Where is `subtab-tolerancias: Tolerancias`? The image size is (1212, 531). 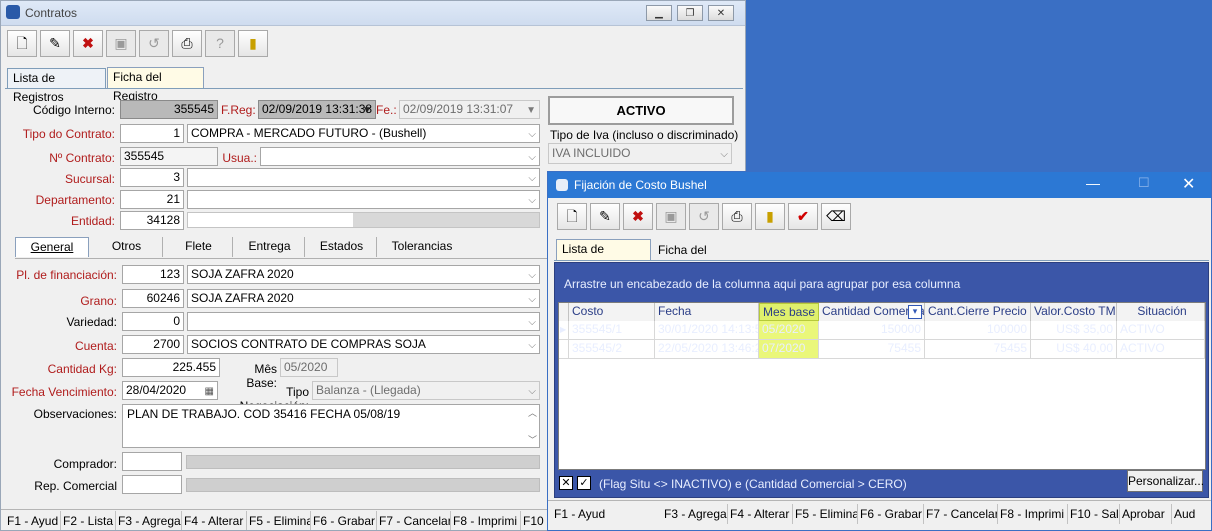
subtab-tolerancias: Tolerancias is located at coordinates (422, 247).